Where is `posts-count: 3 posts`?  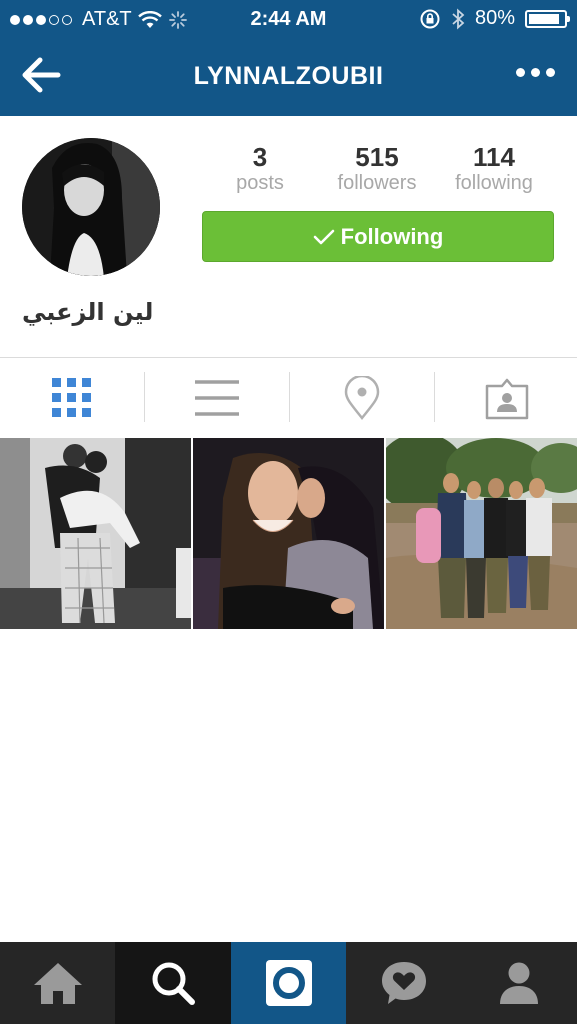
posts-count: 3 posts is located at coordinates (260, 168).